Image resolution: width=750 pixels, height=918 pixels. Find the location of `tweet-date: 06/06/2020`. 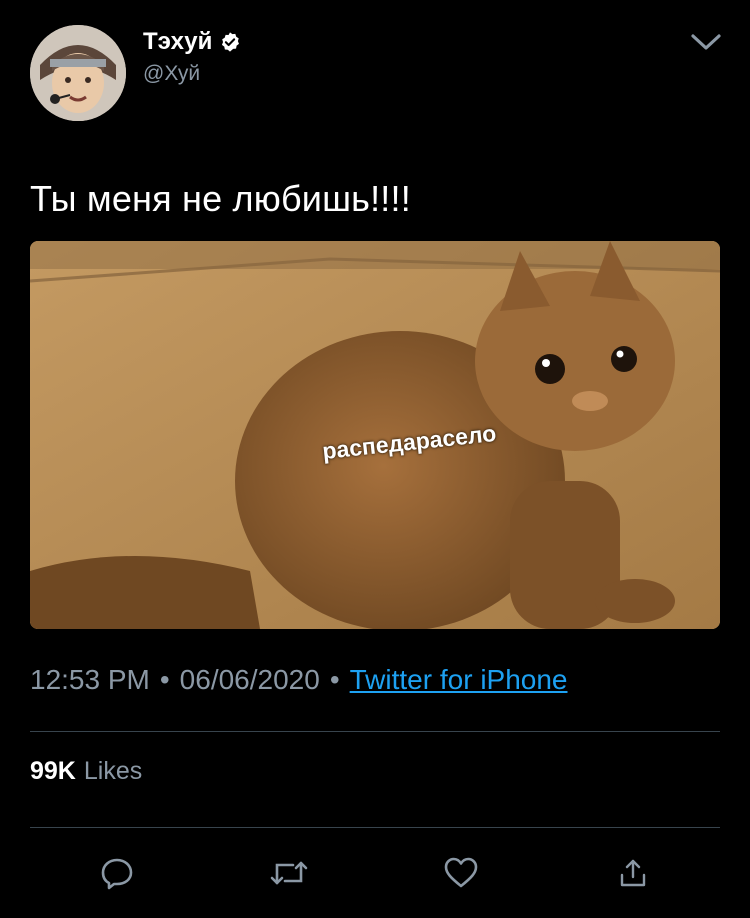

tweet-date: 06/06/2020 is located at coordinates (249, 679).